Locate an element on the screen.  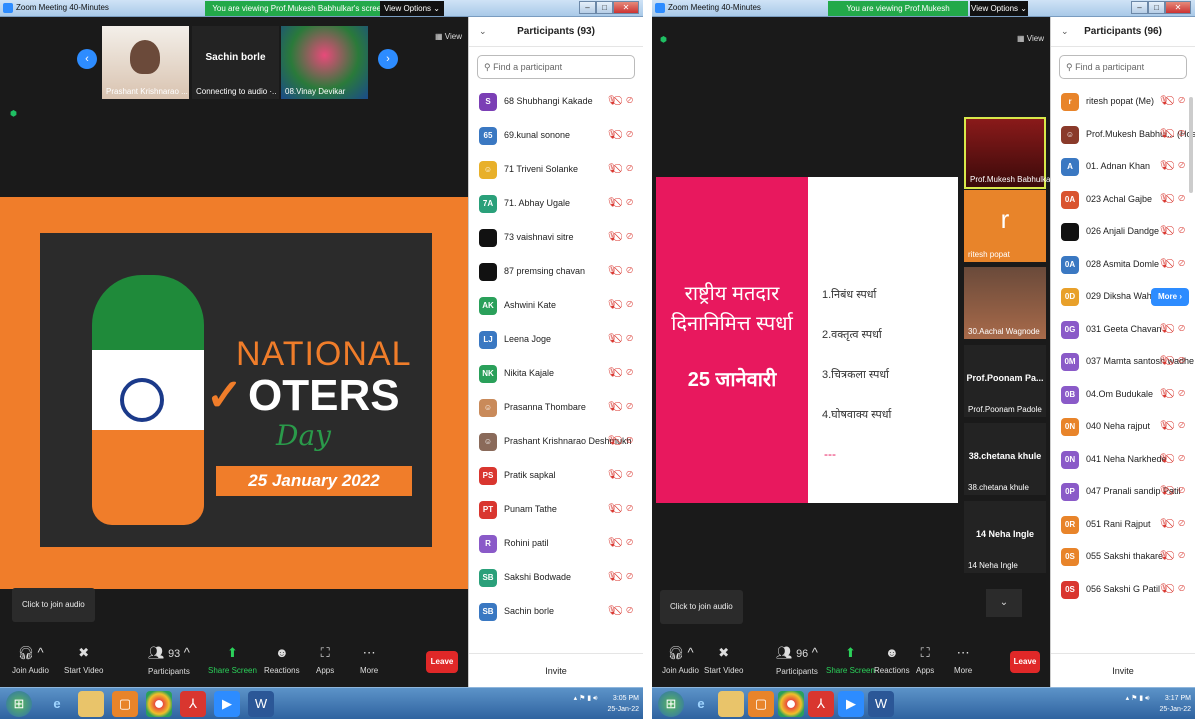
participant-row: 0R 051 Rani Rajput 🎙︎⃠ ⊘ is located at coordinates (1123, 524).